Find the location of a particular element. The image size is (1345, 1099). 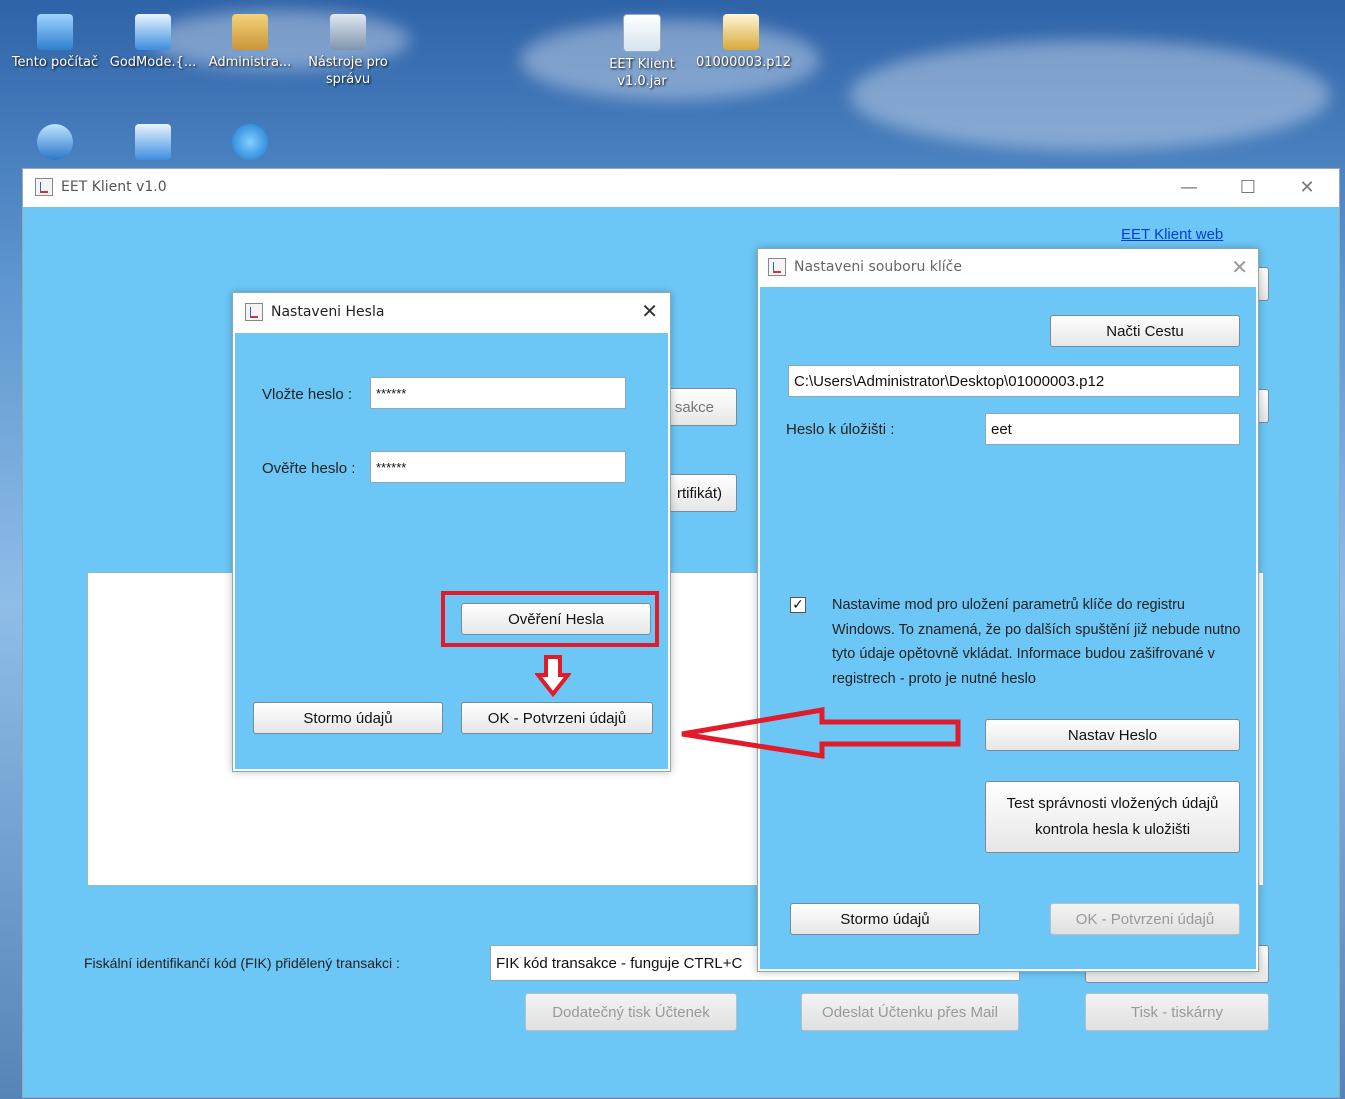

key-cancel-button: Stormo údajů is located at coordinates (885, 919).